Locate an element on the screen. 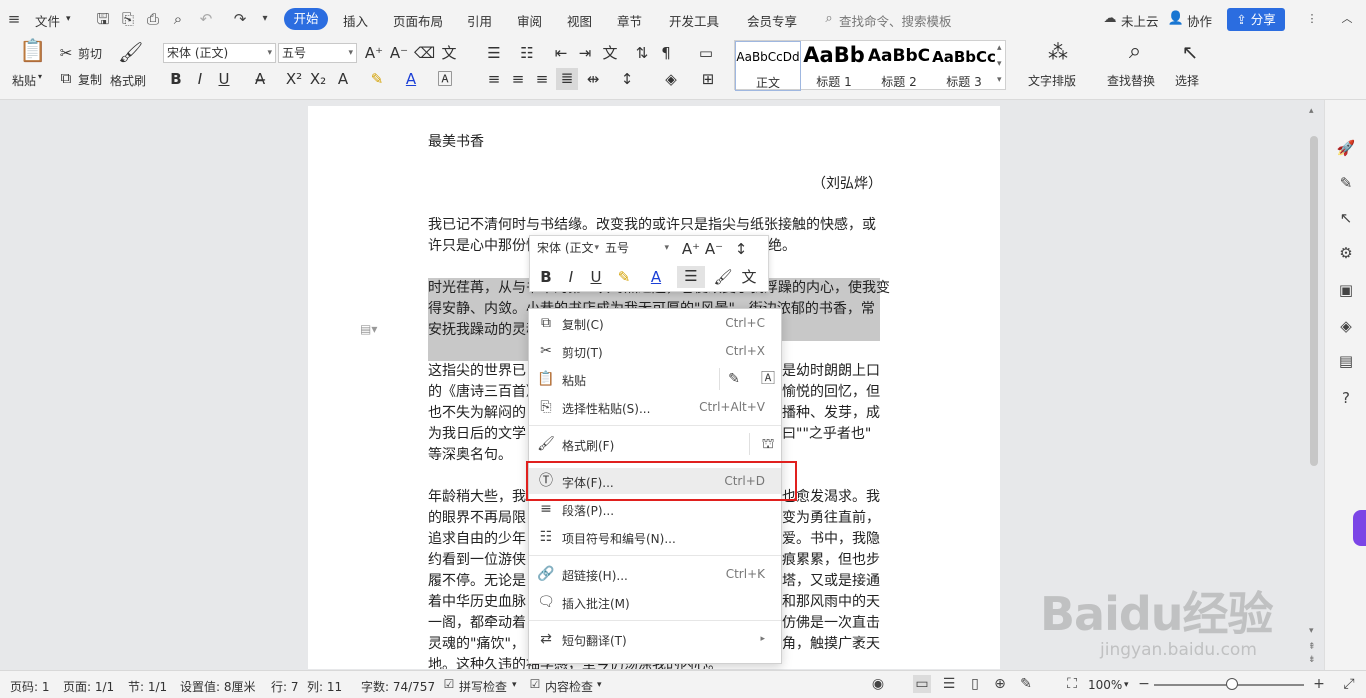 The width and height of the screenshot is (1366, 698). shrink-font-icon: A⁻ is located at coordinates (399, 53).